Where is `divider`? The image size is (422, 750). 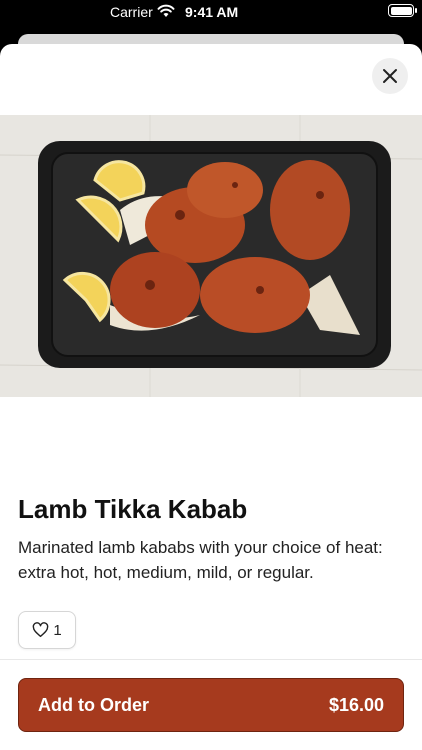
divider is located at coordinates (211, 659).